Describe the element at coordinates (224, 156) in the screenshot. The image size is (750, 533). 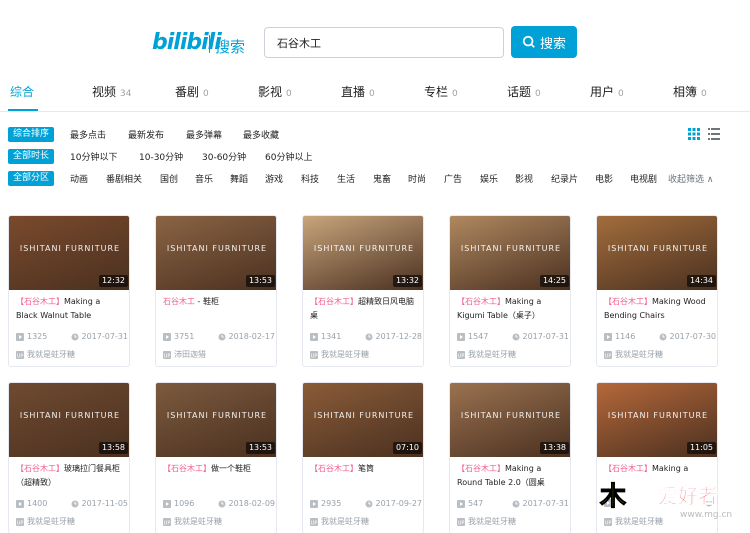
I see `duration-30-60: 30-60分钟` at that location.